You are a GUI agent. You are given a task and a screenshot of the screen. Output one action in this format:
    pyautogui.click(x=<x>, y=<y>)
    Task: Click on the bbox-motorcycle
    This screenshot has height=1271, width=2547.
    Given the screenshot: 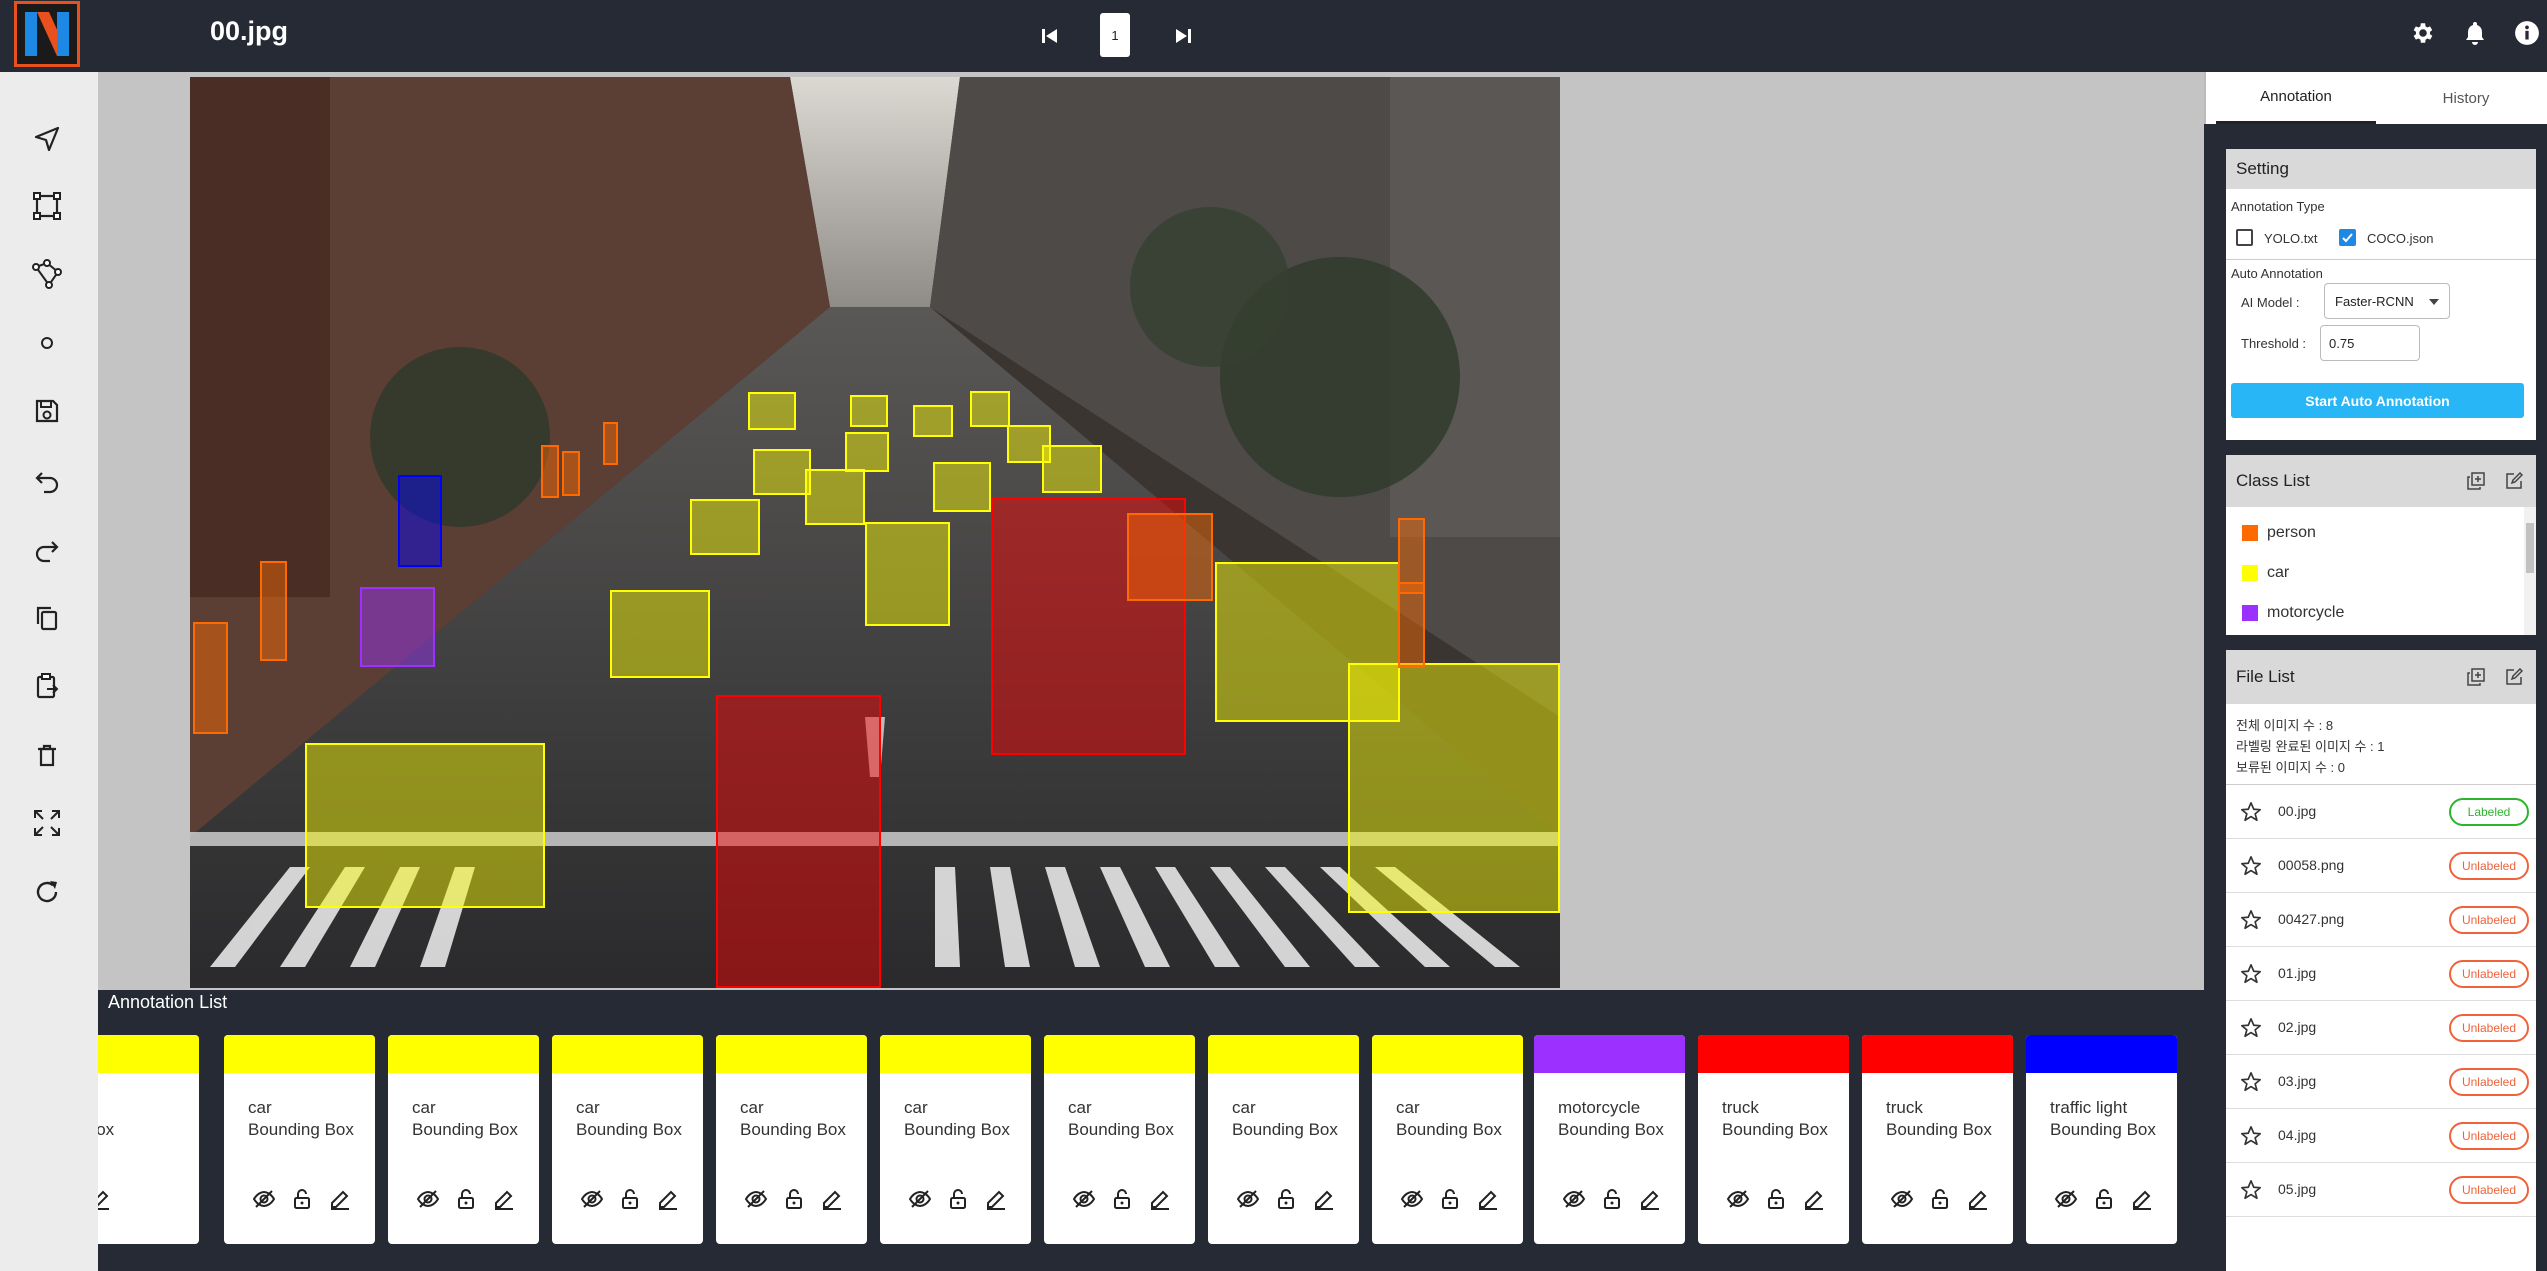 What is the action you would take?
    pyautogui.click(x=397, y=627)
    